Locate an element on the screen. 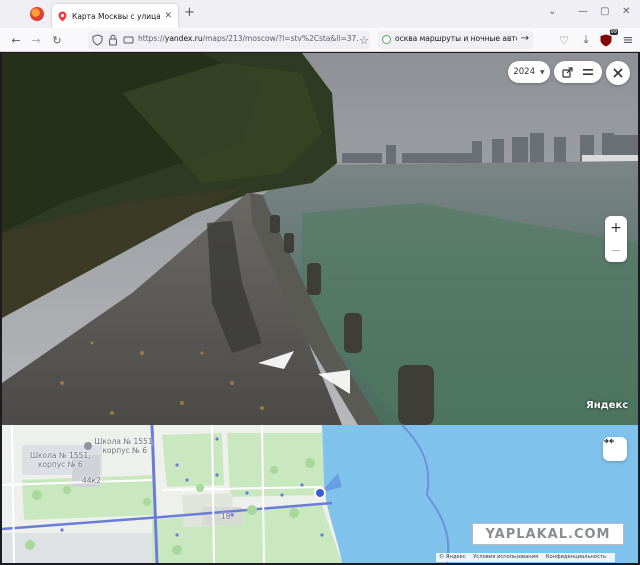  privacy-link: Конфиденциальность is located at coordinates (576, 557).